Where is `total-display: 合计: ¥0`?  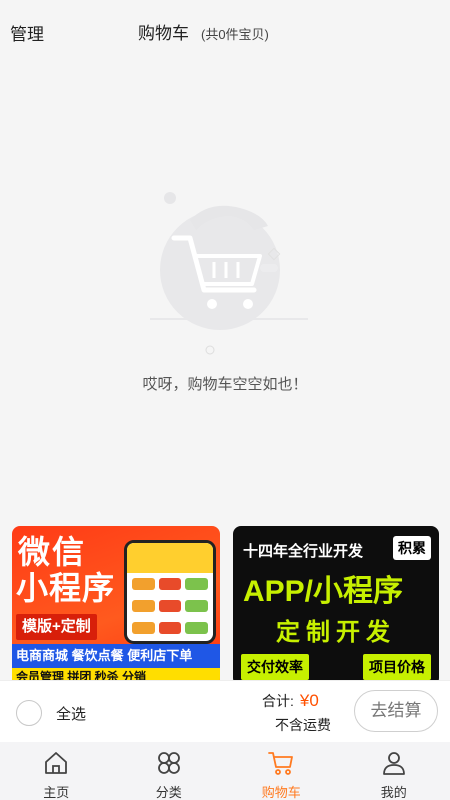
total-display: 合计: ¥0 is located at coordinates (290, 701).